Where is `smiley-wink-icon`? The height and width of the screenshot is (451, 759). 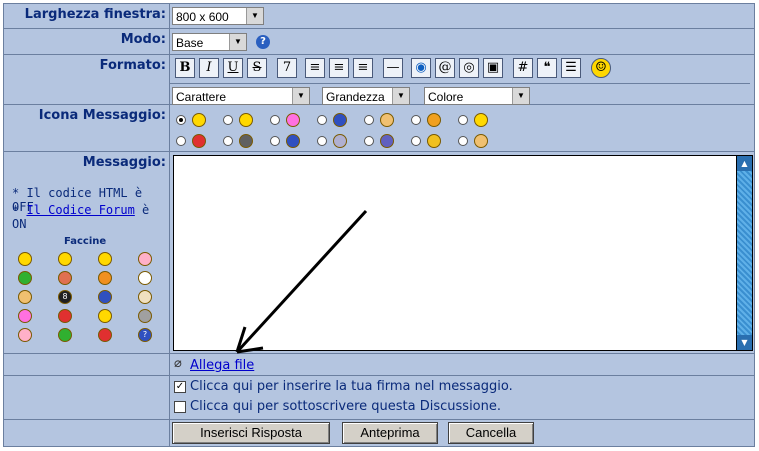
smiley-wink-icon is located at coordinates (105, 316).